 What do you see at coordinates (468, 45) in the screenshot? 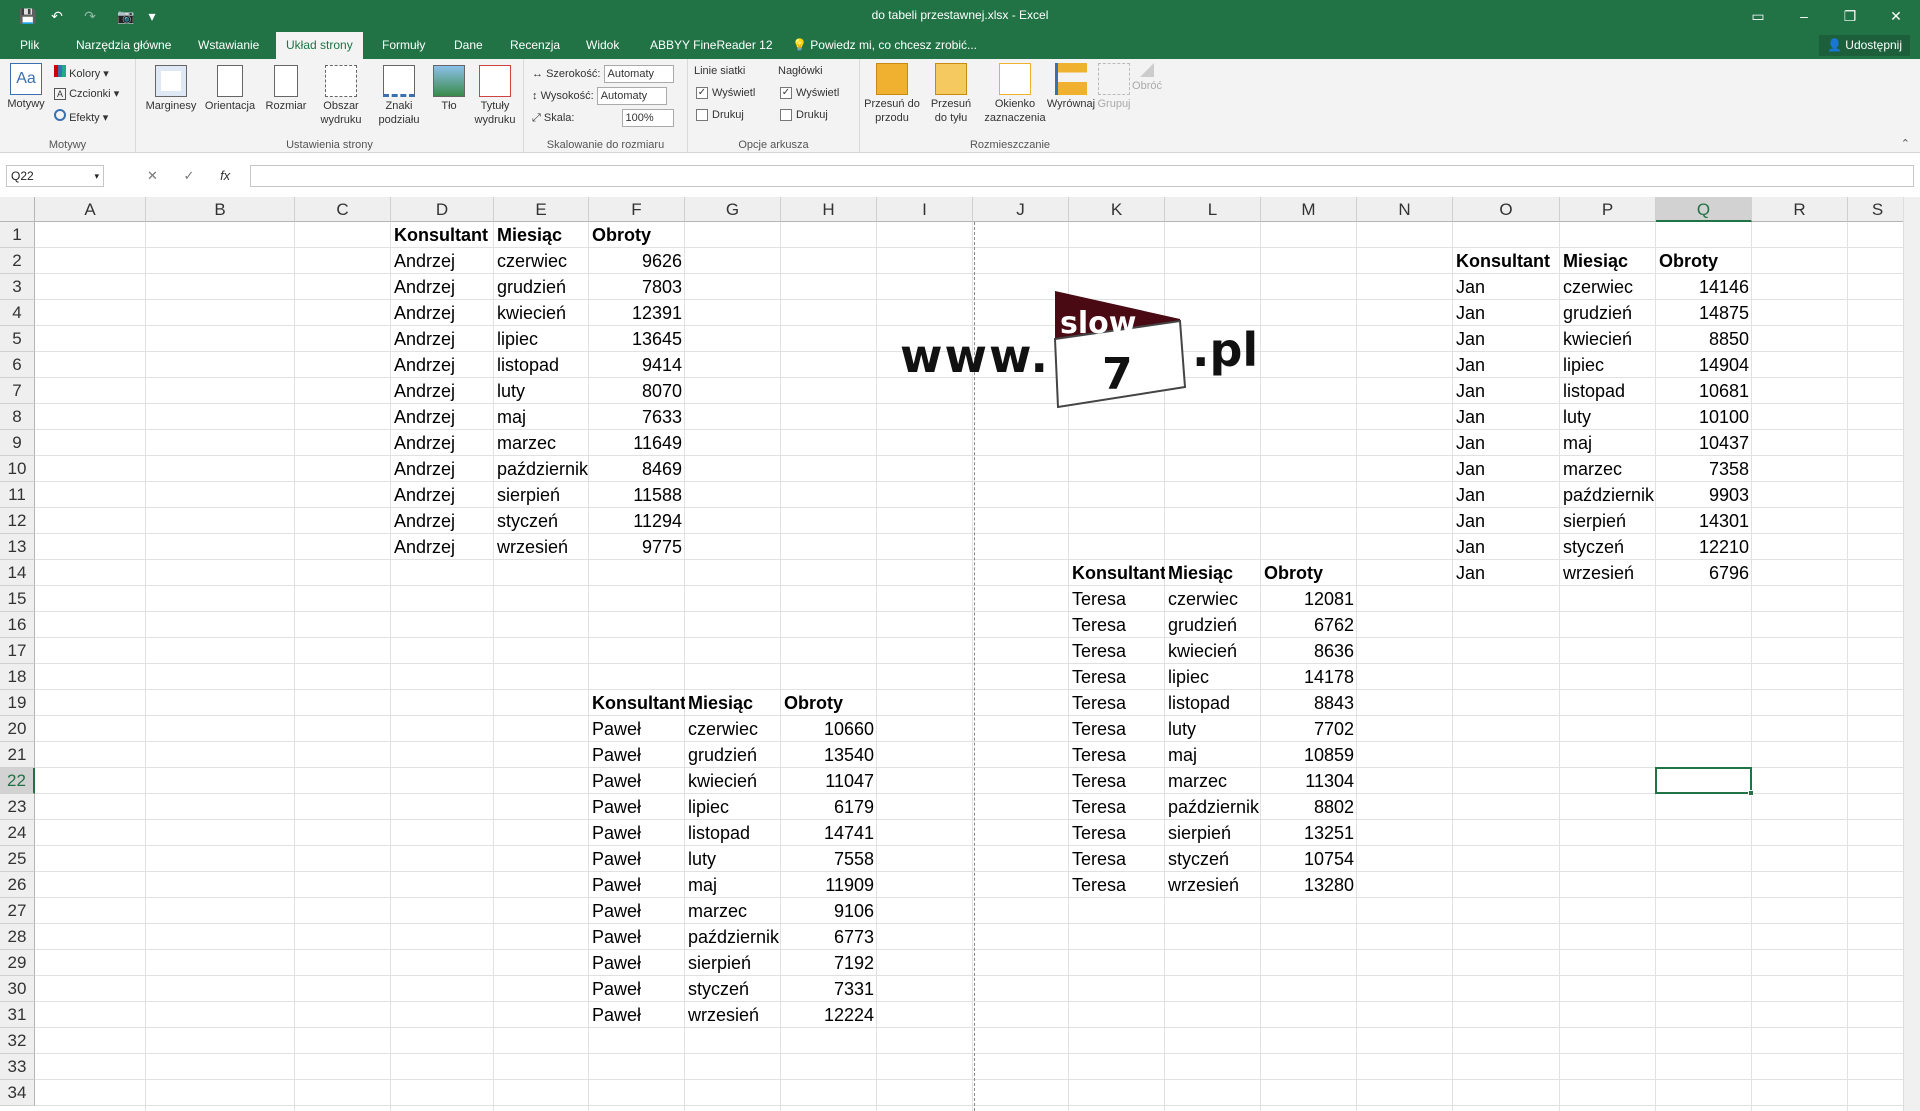
I see `tab-data: Dane` at bounding box center [468, 45].